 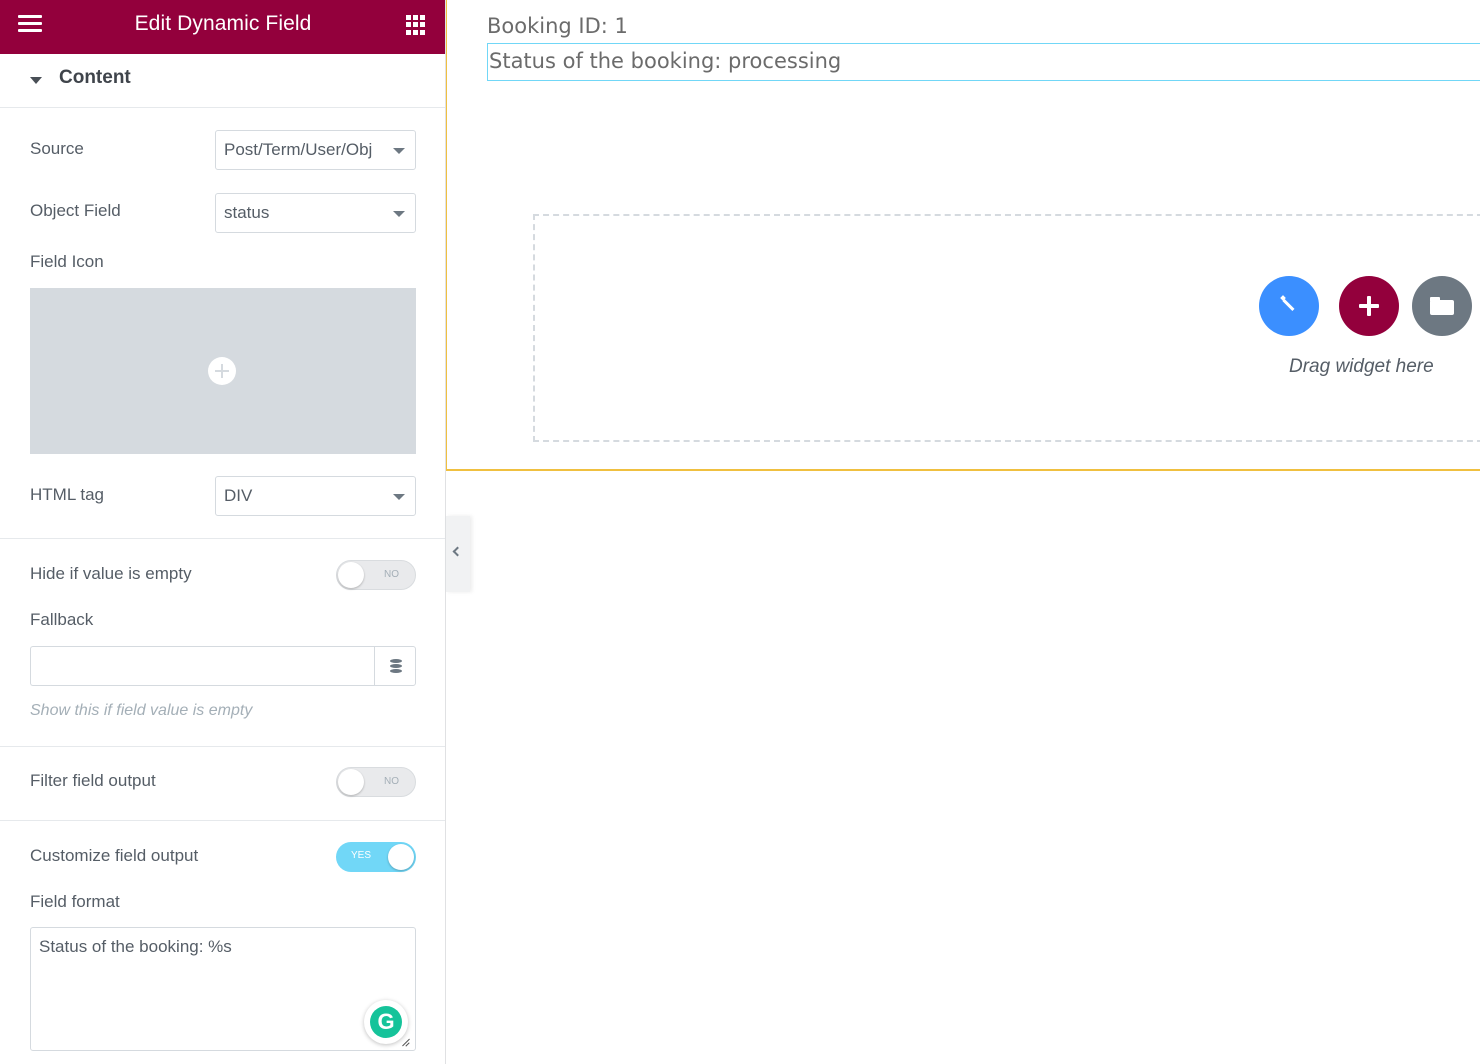 I want to click on collapse-panel-button, so click(x=458, y=554).